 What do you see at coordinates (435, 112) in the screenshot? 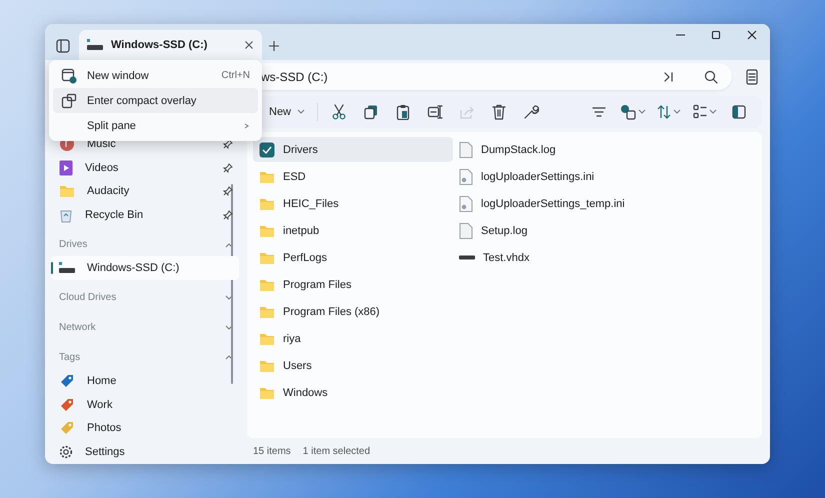
I see `rename-icon` at bounding box center [435, 112].